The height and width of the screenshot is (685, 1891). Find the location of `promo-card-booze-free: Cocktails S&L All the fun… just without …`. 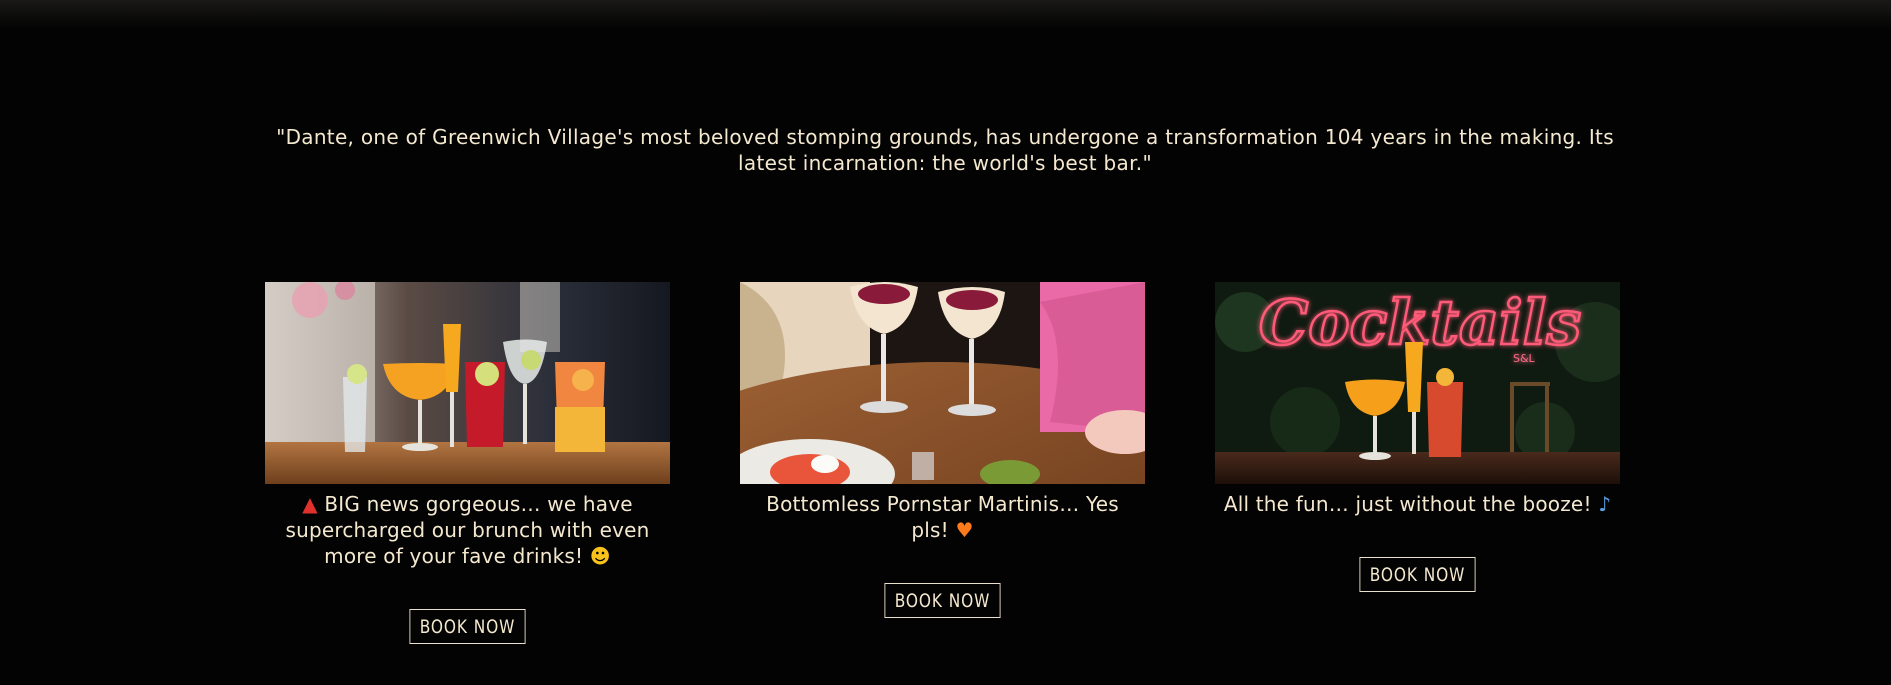

promo-card-booze-free: Cocktails S&L All the fun… just without … is located at coordinates (1417, 437).